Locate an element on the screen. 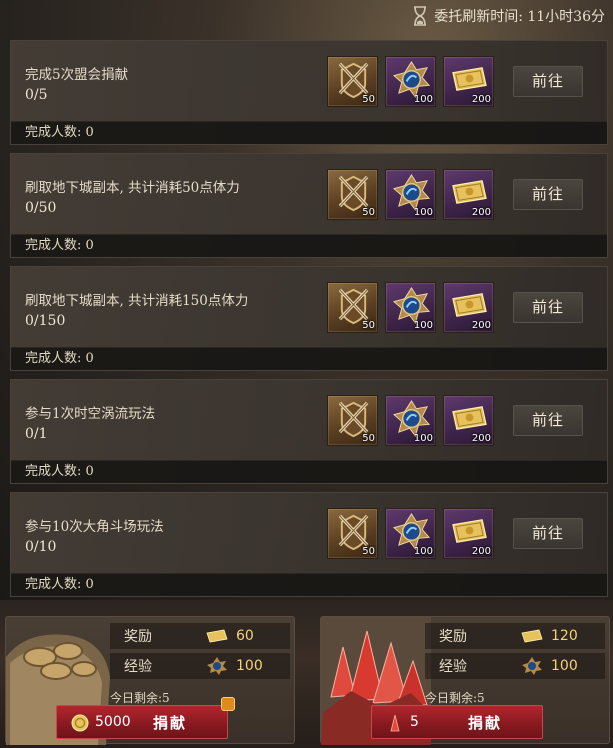  donate-cost: 5000 is located at coordinates (113, 722).